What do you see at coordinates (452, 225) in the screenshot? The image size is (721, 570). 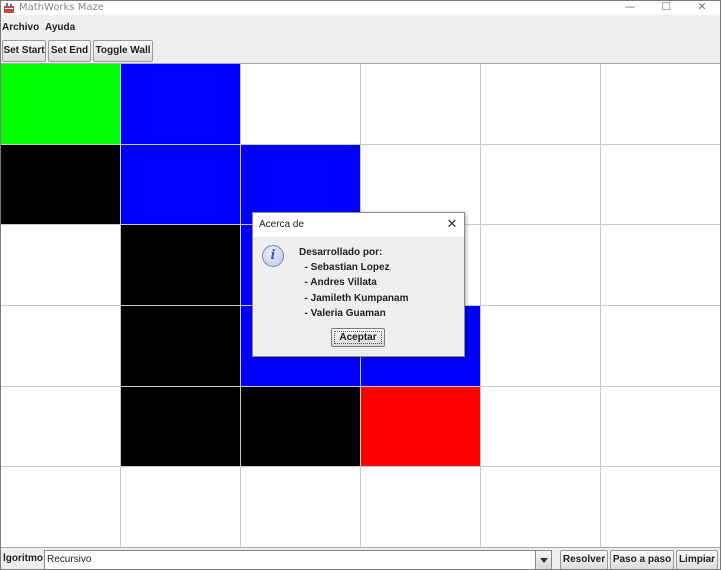 I see `dialog-close-icon: ✕` at bounding box center [452, 225].